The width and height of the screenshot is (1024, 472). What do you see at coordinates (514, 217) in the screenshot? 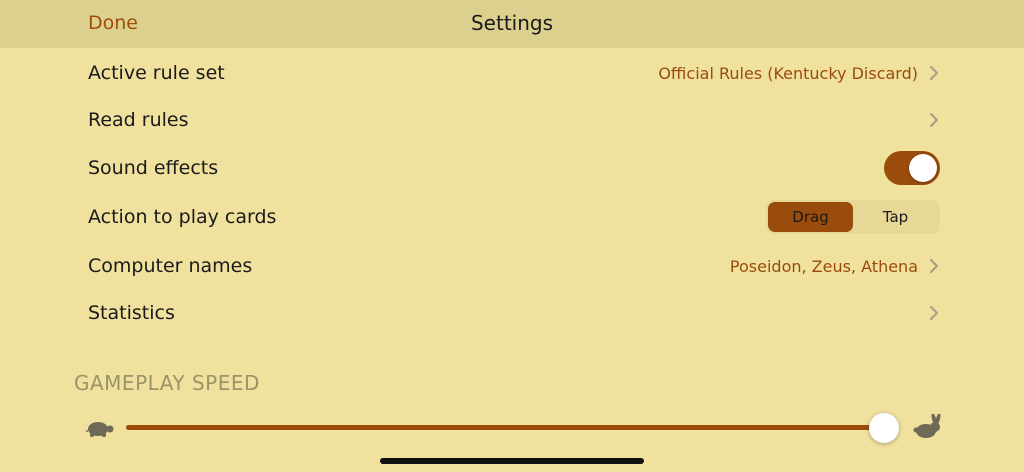
I see `settings-row-action-to-play-cards: Action to play cards Drag Tap` at bounding box center [514, 217].